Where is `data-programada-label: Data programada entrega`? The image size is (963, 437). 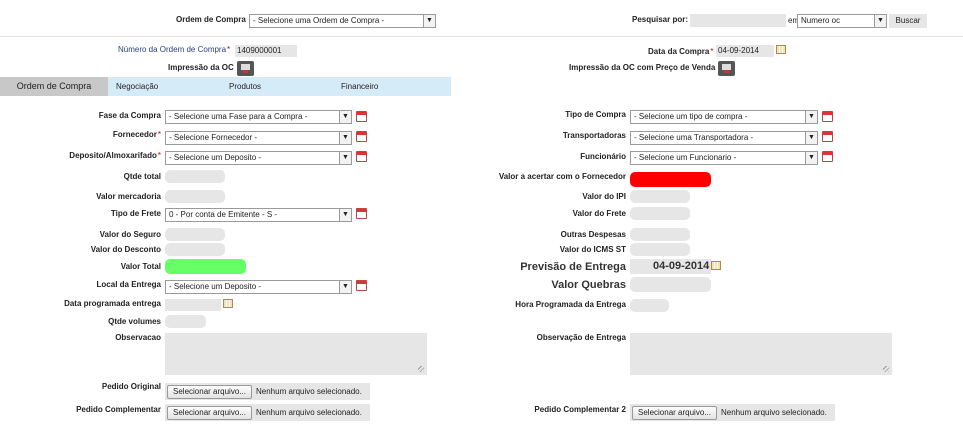 data-programada-label: Data programada entrega is located at coordinates (112, 303).